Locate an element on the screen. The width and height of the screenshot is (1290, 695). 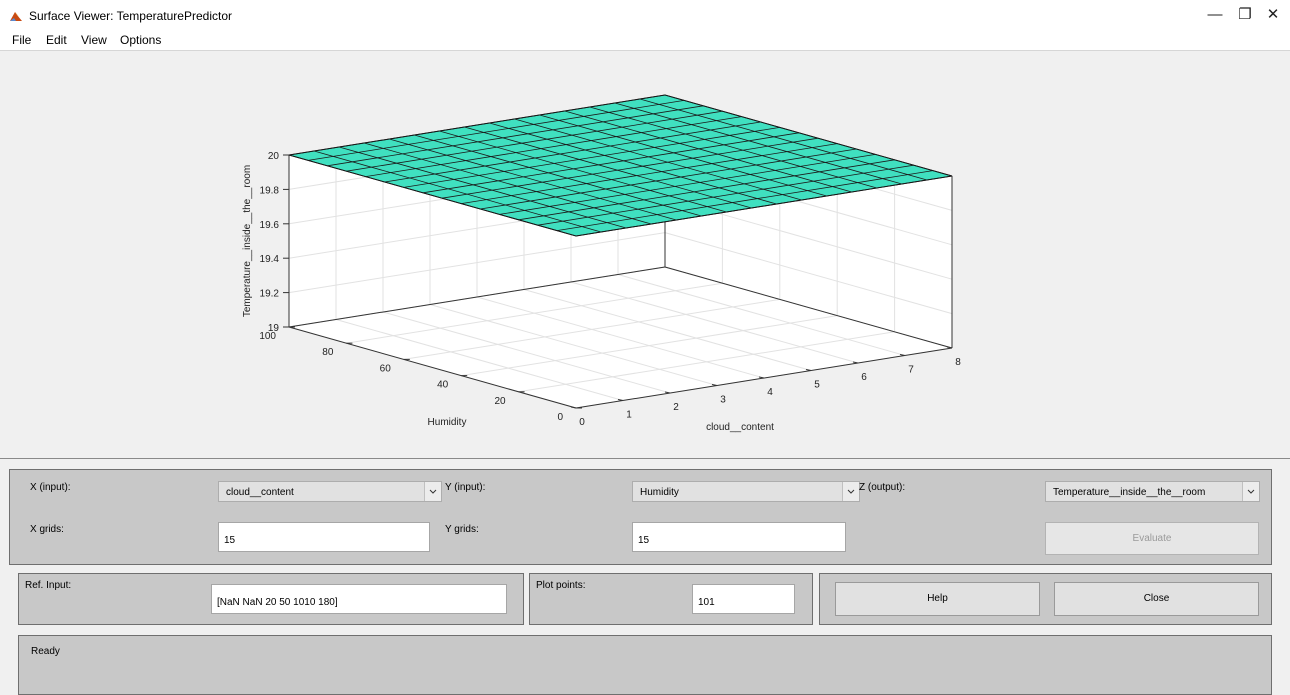
y-input-value: Humidity is located at coordinates (659, 492).